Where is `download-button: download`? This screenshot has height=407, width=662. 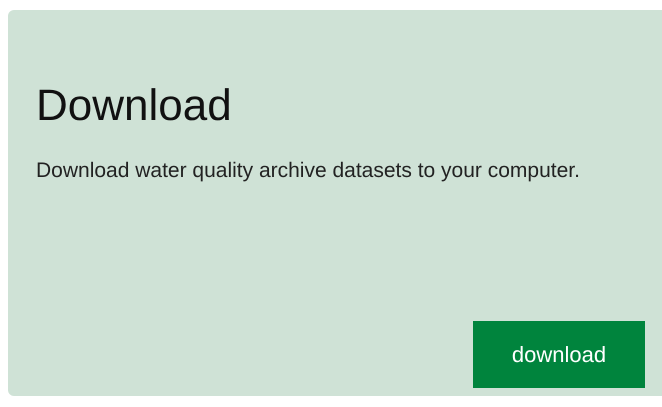
download-button: download is located at coordinates (559, 354).